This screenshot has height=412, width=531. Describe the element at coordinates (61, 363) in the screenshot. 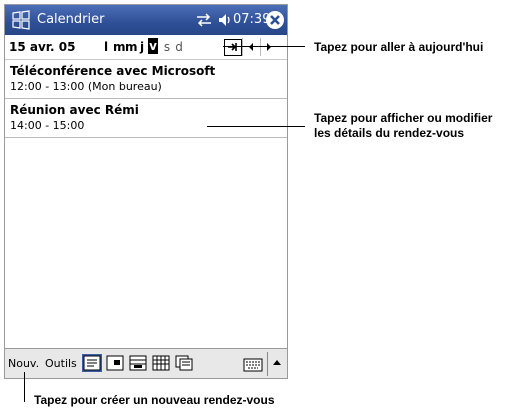

I see `tools-menu: Outils` at that location.